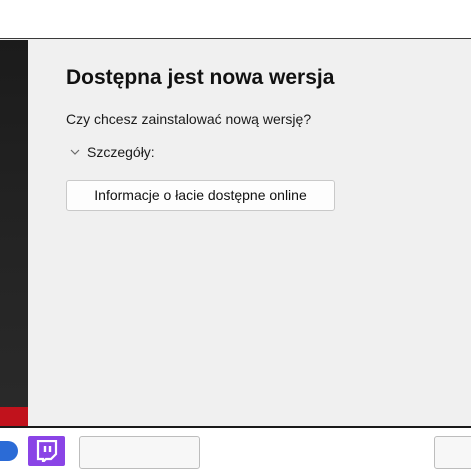 The width and height of the screenshot is (471, 471). What do you see at coordinates (452, 452) in the screenshot?
I see `taskbar-button-right` at bounding box center [452, 452].